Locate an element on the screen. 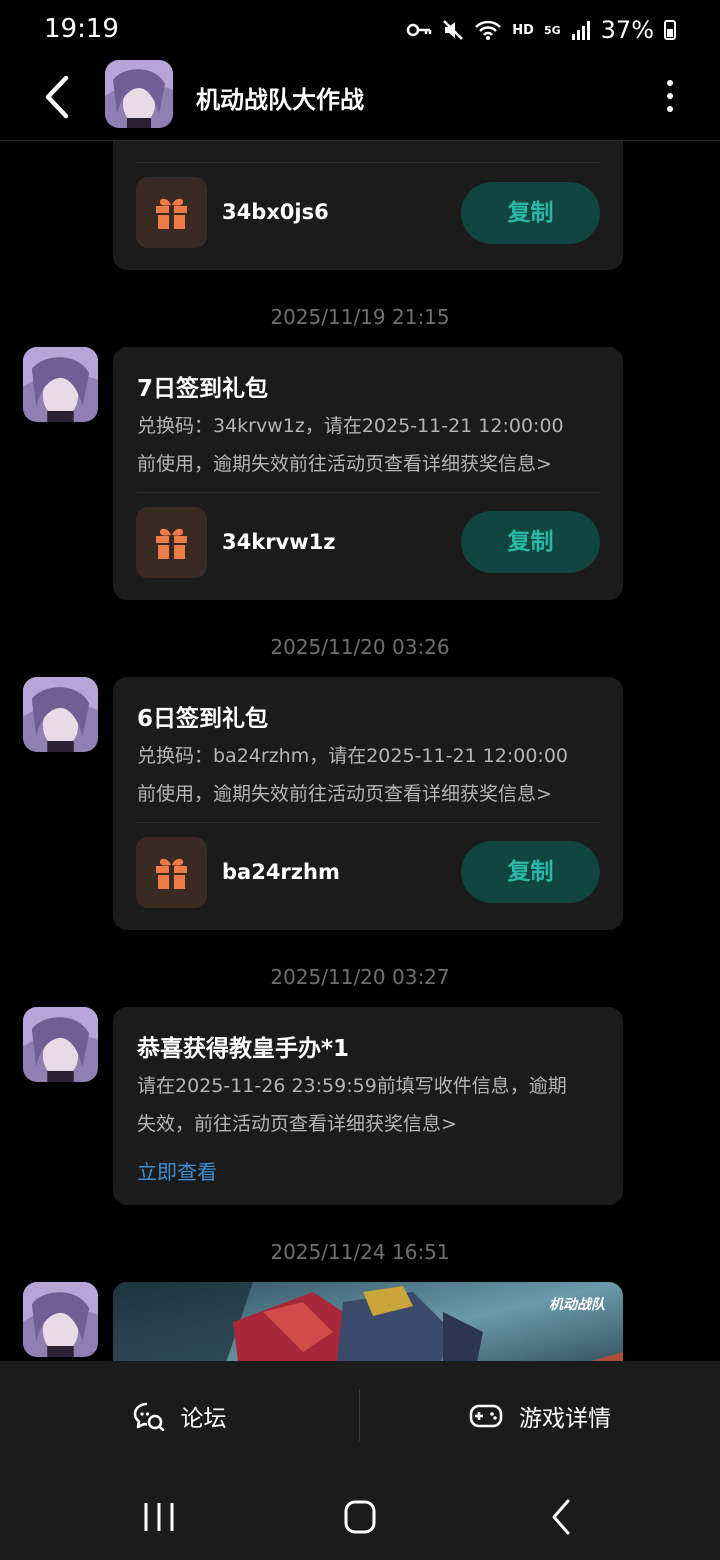 The height and width of the screenshot is (1560, 720). hd-indicator: HD is located at coordinates (523, 30).